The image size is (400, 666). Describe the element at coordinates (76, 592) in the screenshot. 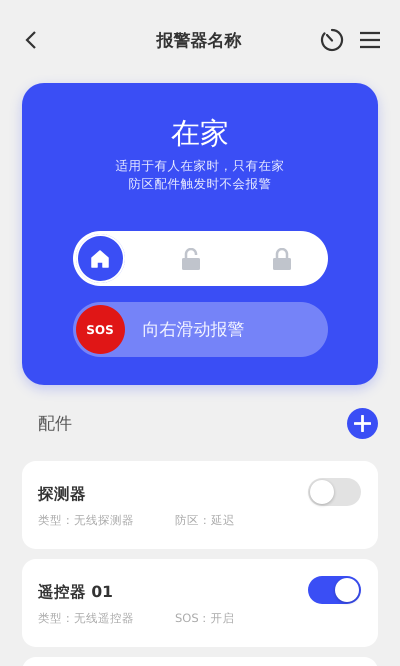

I see `accessory-name: 遥控器 01` at that location.